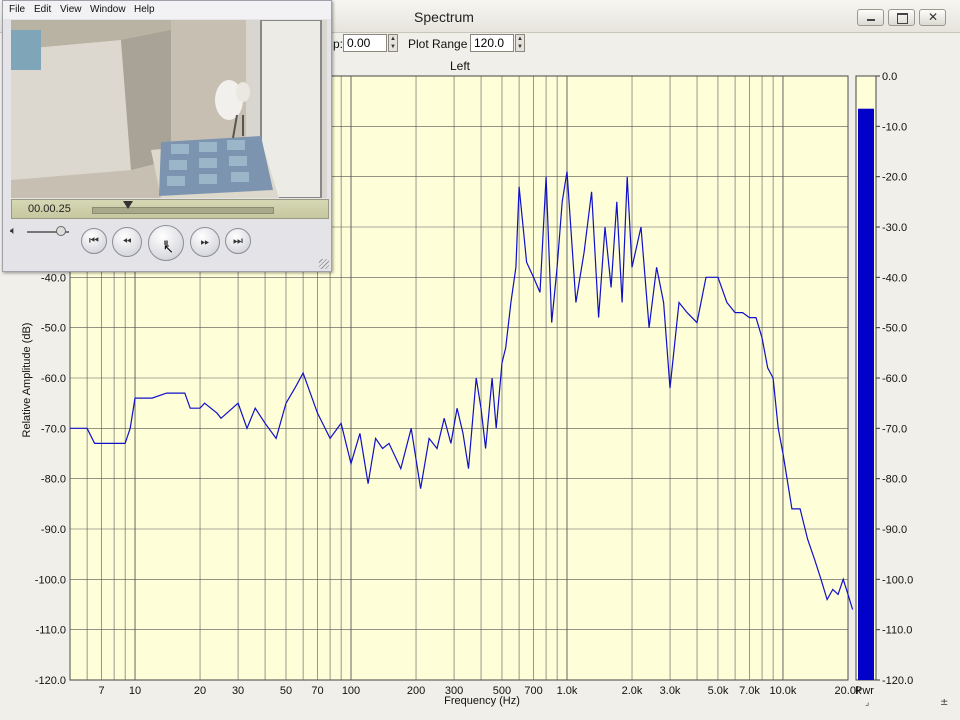 The height and width of the screenshot is (720, 960). I want to click on meter-tick-label: -40.0, so click(894, 278).